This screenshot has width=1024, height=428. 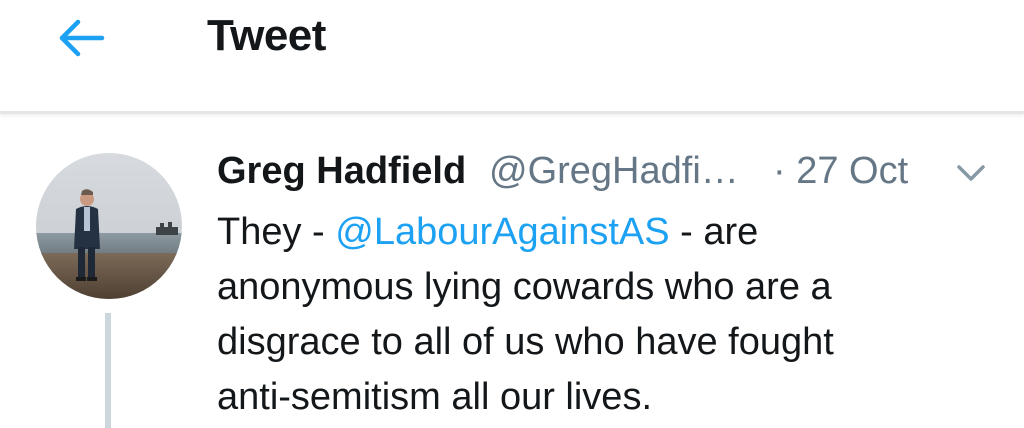 I want to click on thread-line, so click(x=108, y=370).